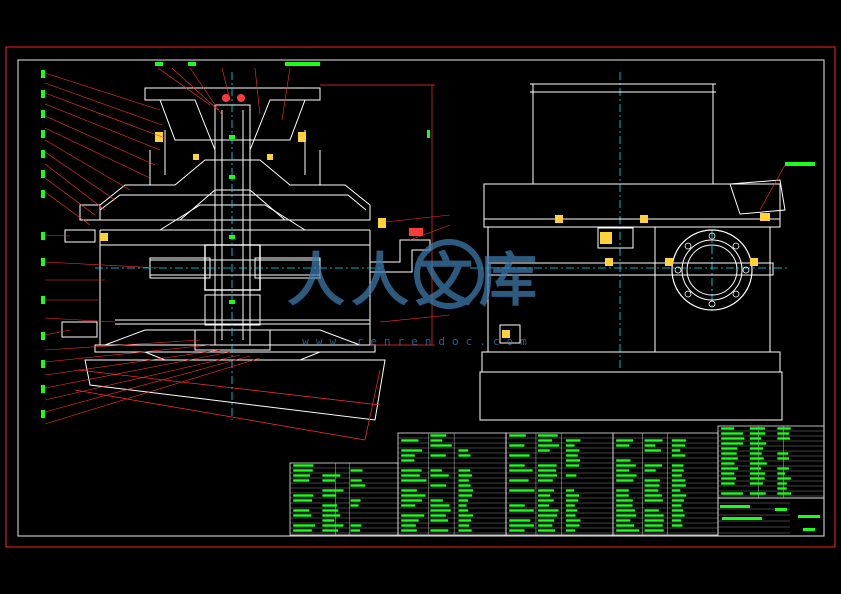  I want to click on rotor, so click(232, 267).